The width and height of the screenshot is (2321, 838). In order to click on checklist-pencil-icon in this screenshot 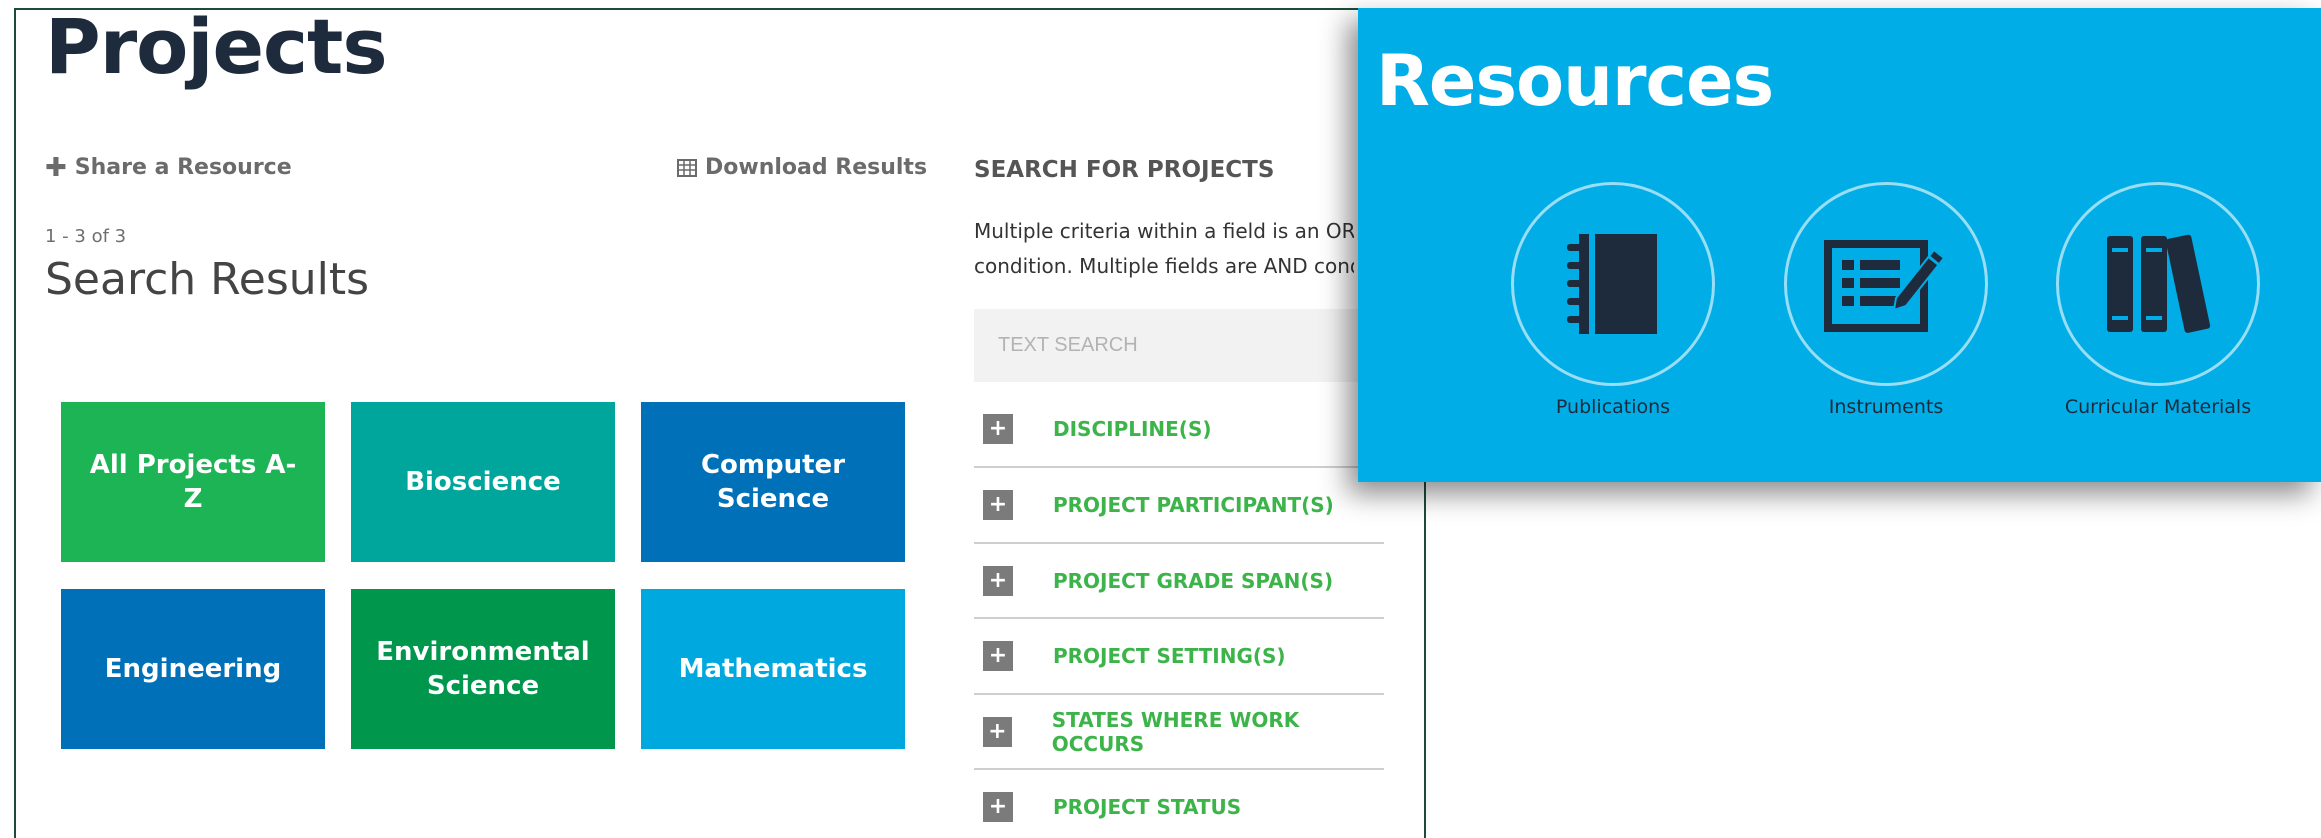, I will do `click(1885, 286)`.